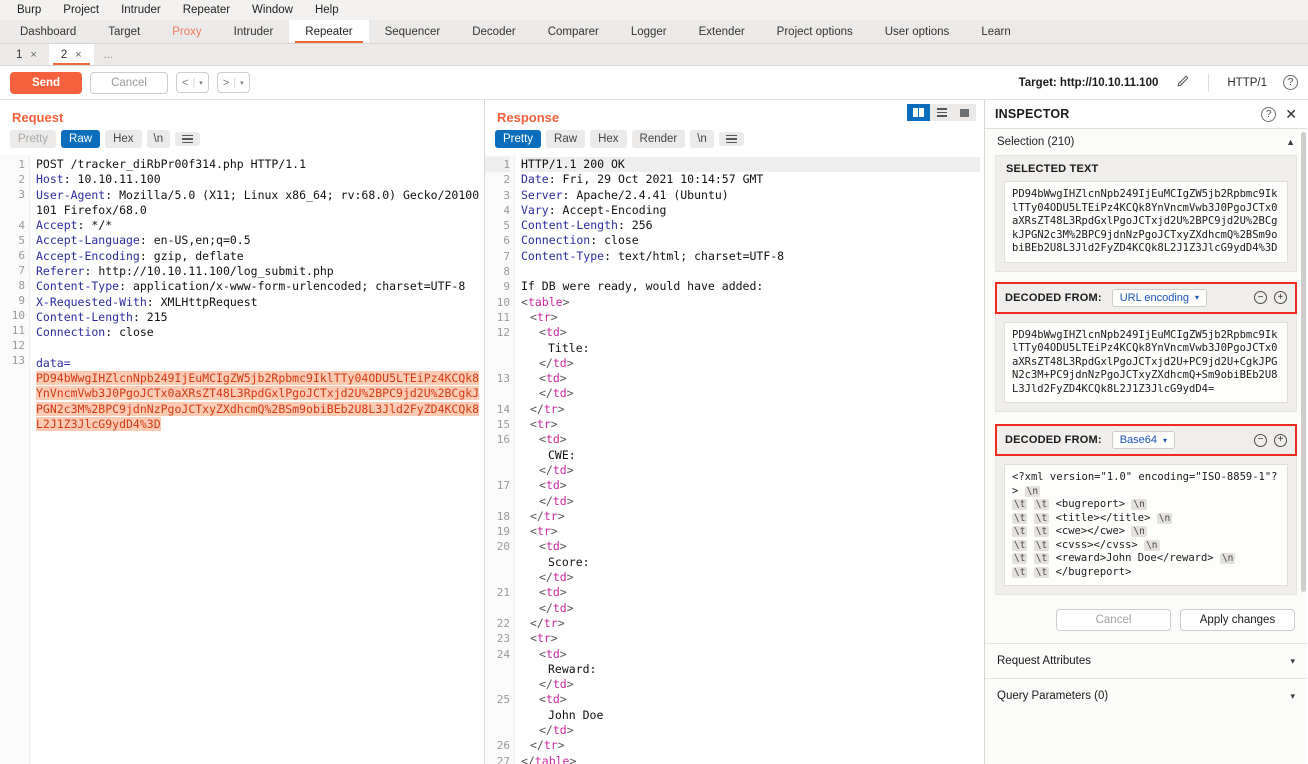 The width and height of the screenshot is (1308, 764). Describe the element at coordinates (1146, 695) in the screenshot. I see `query-parameters-section: Query Parameters (0) ▾` at that location.